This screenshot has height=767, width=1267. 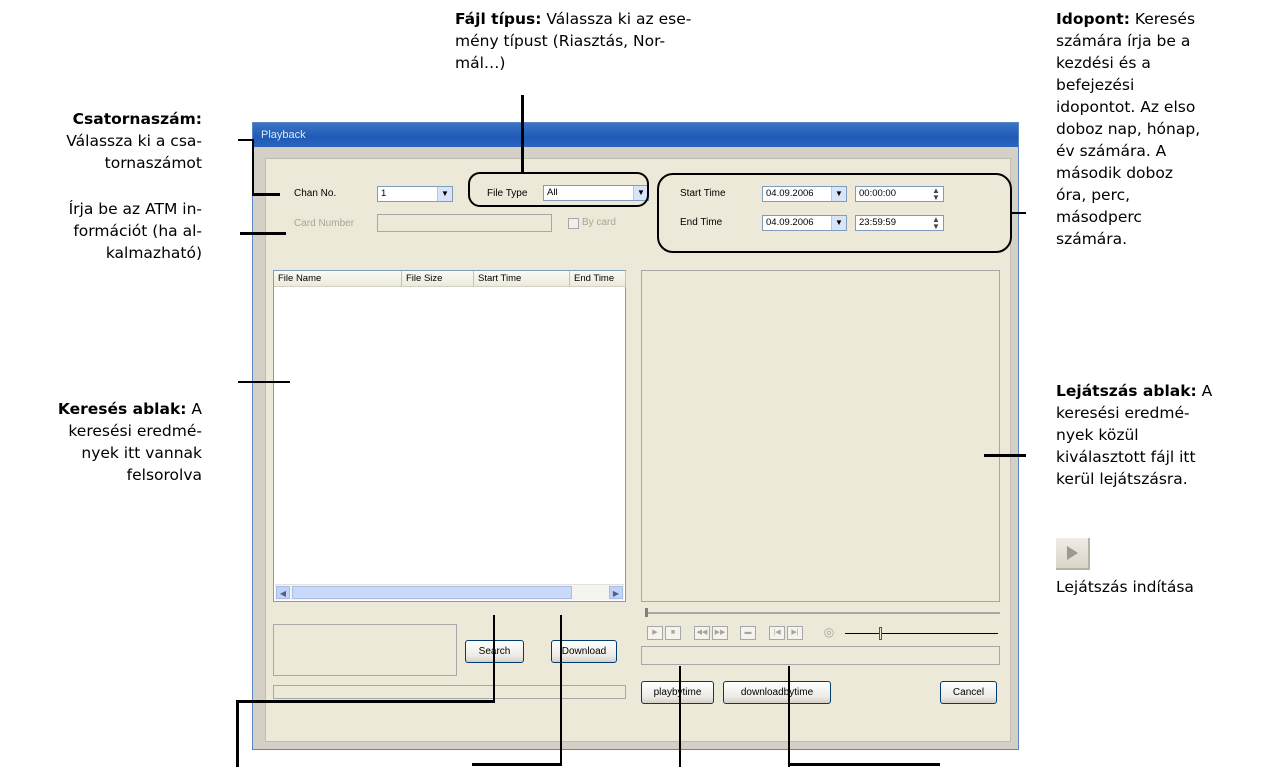 I want to click on annotation-text: kiválasztott fájl itt, so click(x=1126, y=457).